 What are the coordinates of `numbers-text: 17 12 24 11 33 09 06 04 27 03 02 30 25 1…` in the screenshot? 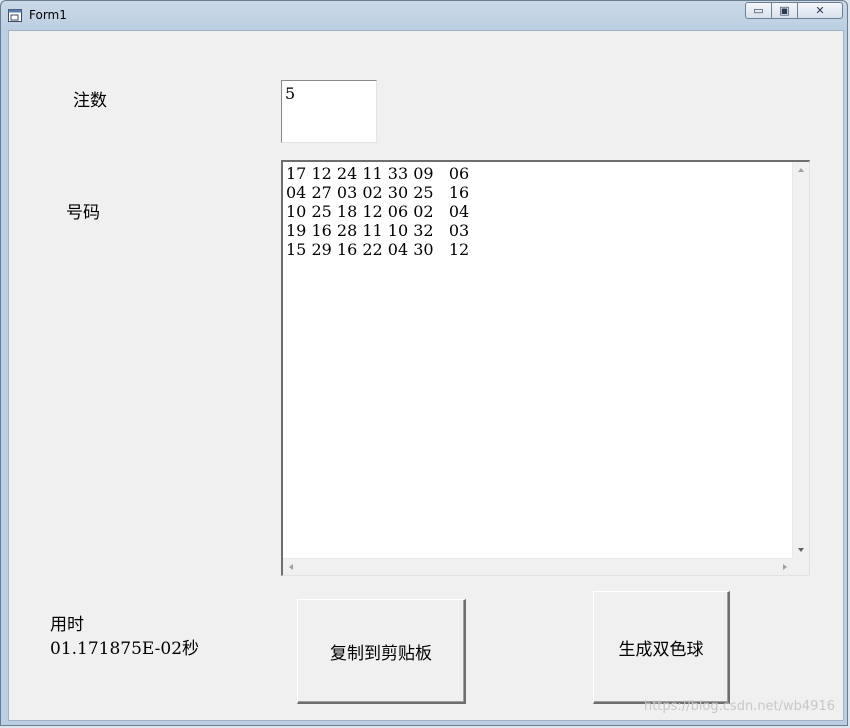 It's located at (378, 211).